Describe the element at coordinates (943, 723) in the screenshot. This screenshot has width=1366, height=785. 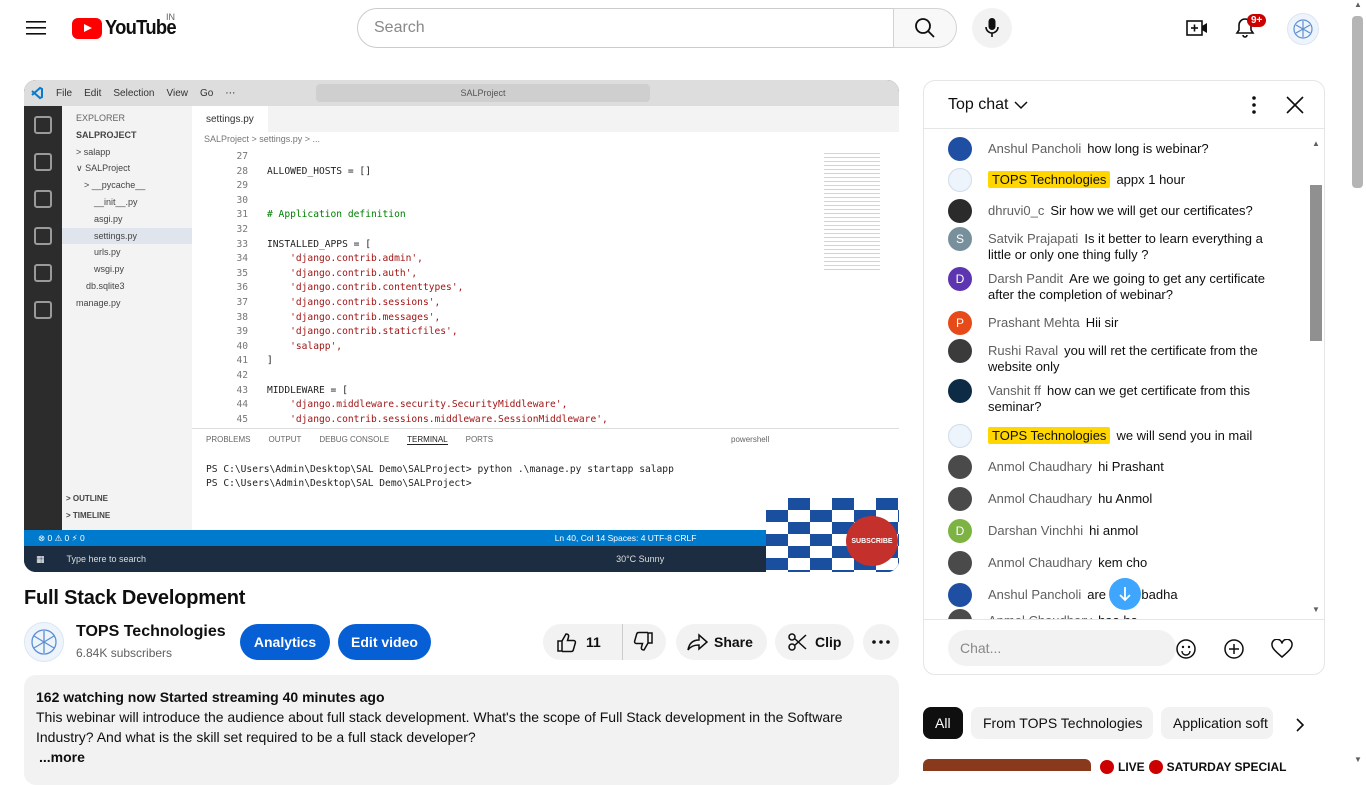
I see `chip-all: All` at that location.